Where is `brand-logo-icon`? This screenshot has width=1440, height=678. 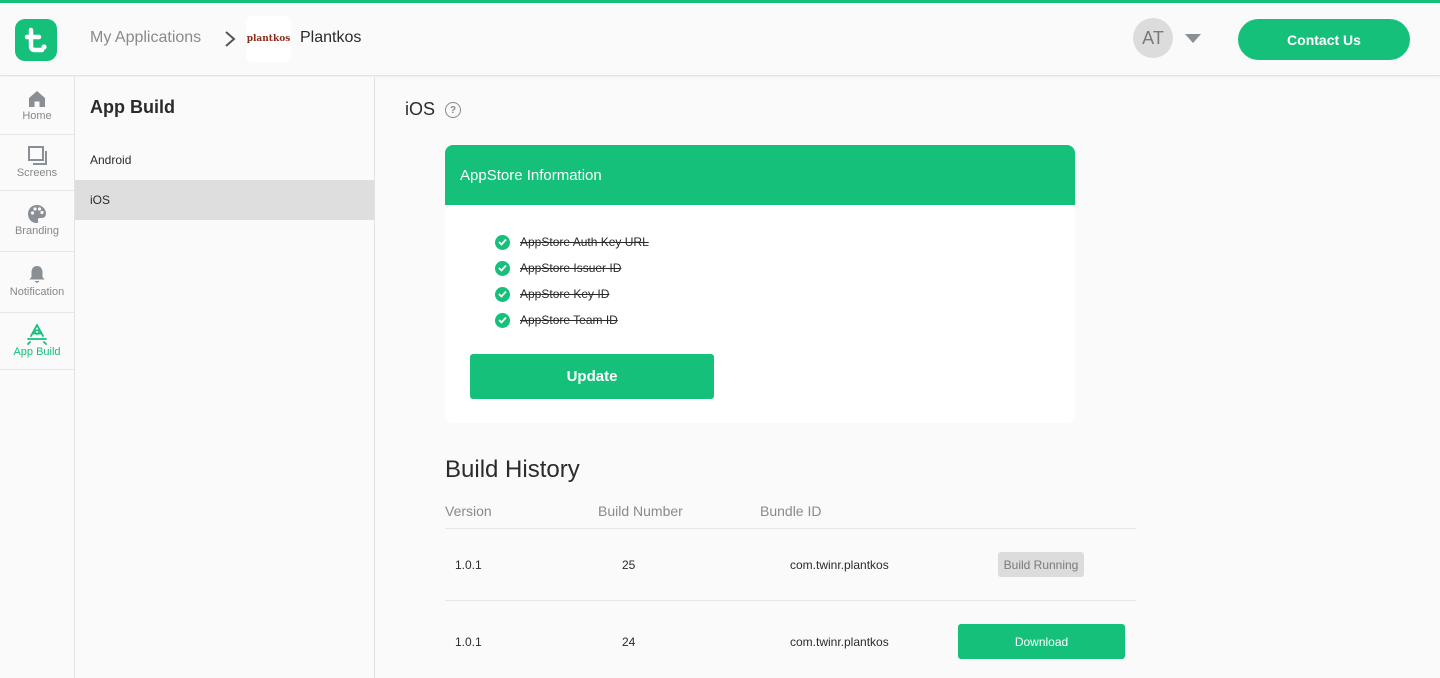
brand-logo-icon is located at coordinates (35, 40).